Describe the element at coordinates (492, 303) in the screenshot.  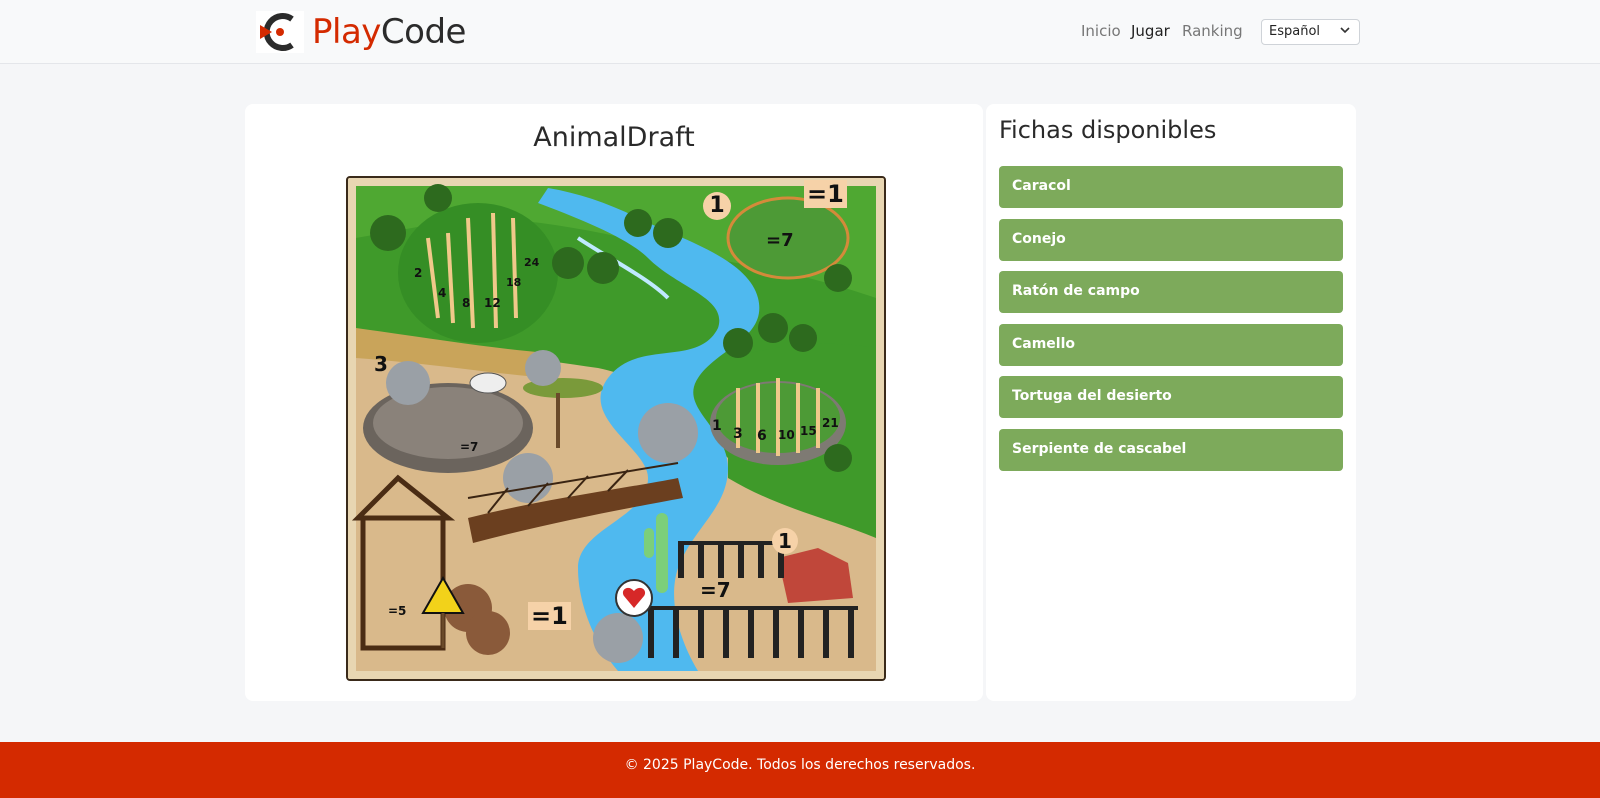
I see `board-label-12: 12` at that location.